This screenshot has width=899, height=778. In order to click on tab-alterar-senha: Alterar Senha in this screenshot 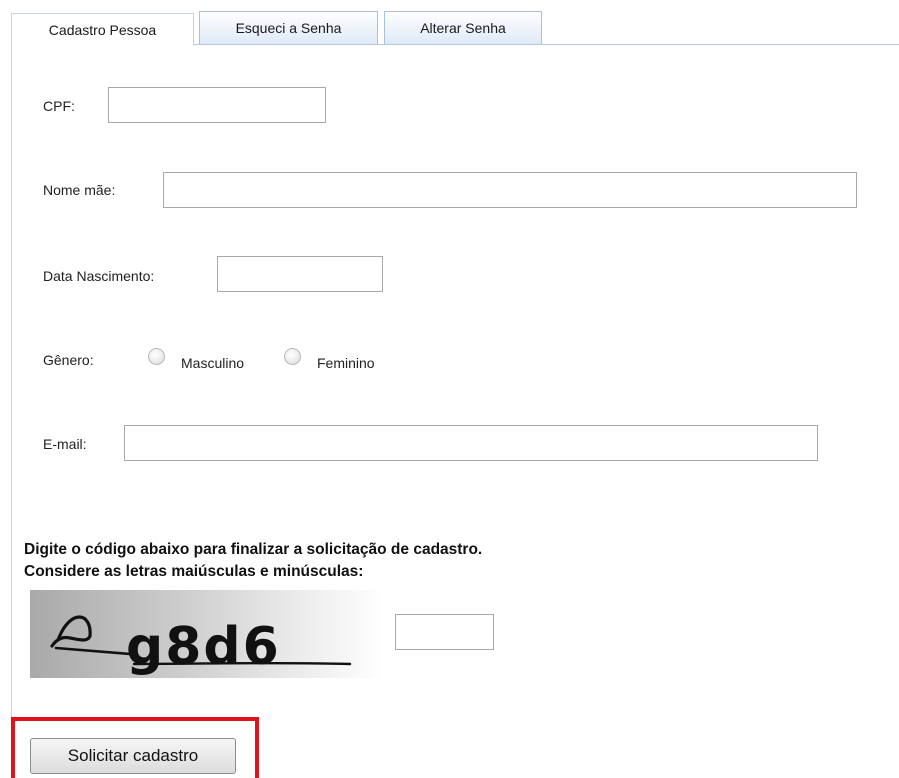, I will do `click(463, 27)`.